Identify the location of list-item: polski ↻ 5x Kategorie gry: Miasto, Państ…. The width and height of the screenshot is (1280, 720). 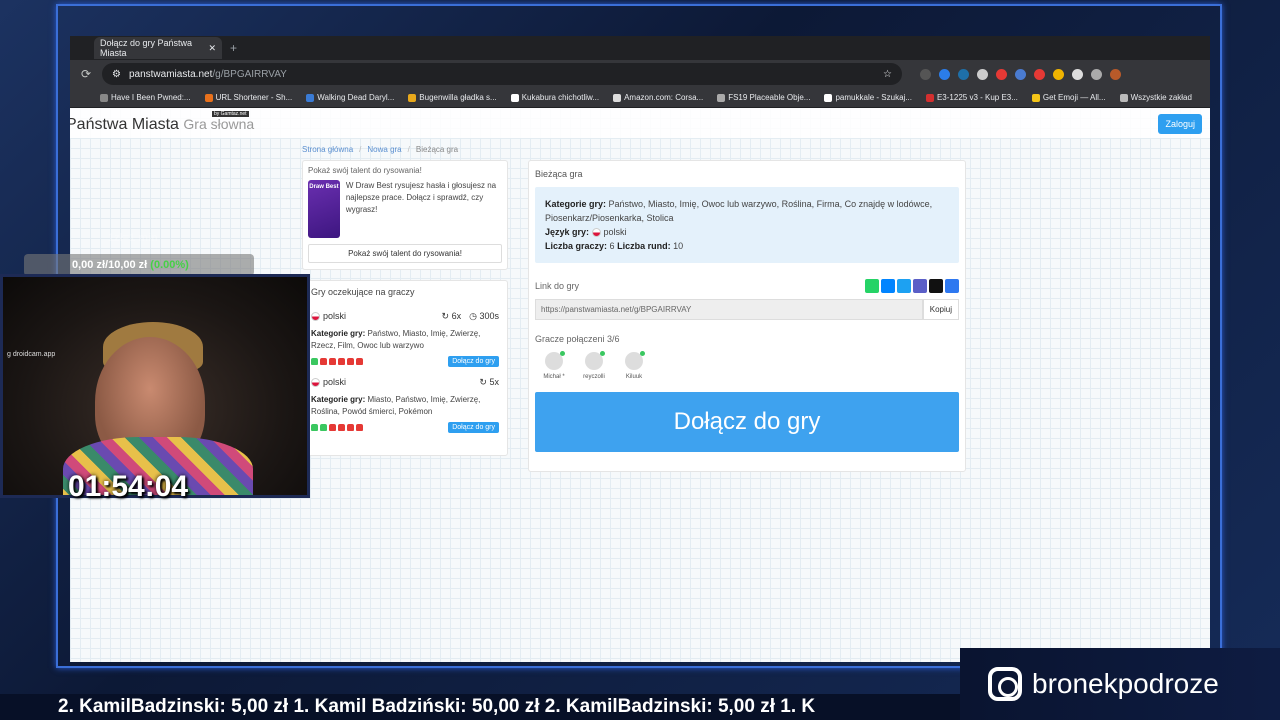
(405, 405).